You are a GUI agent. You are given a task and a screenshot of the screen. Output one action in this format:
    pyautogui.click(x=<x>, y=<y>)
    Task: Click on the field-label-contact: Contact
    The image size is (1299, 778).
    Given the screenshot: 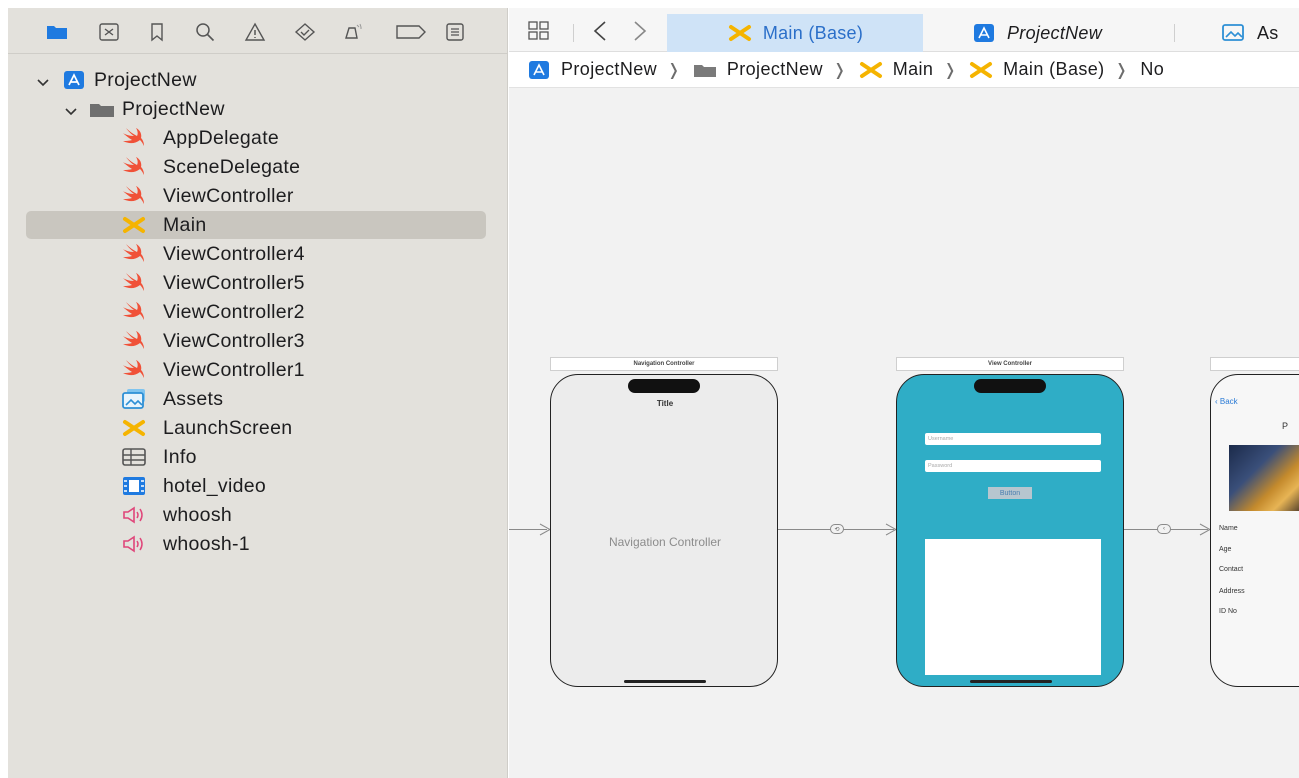 What is the action you would take?
    pyautogui.click(x=1231, y=569)
    